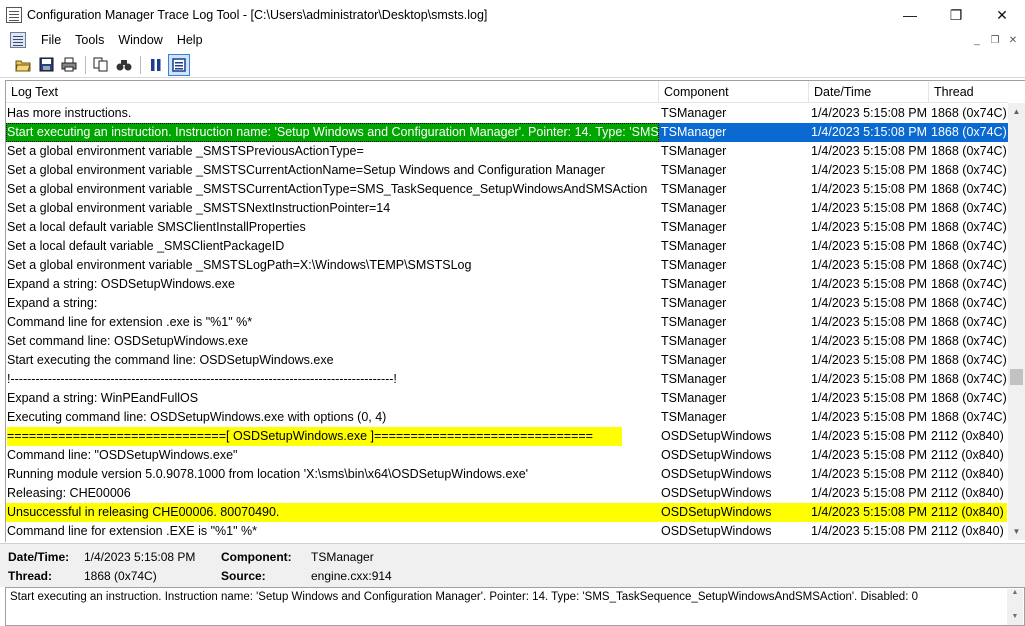 The image size is (1025, 626). I want to click on scroll-up-icon: ▲, so click(1016, 111).